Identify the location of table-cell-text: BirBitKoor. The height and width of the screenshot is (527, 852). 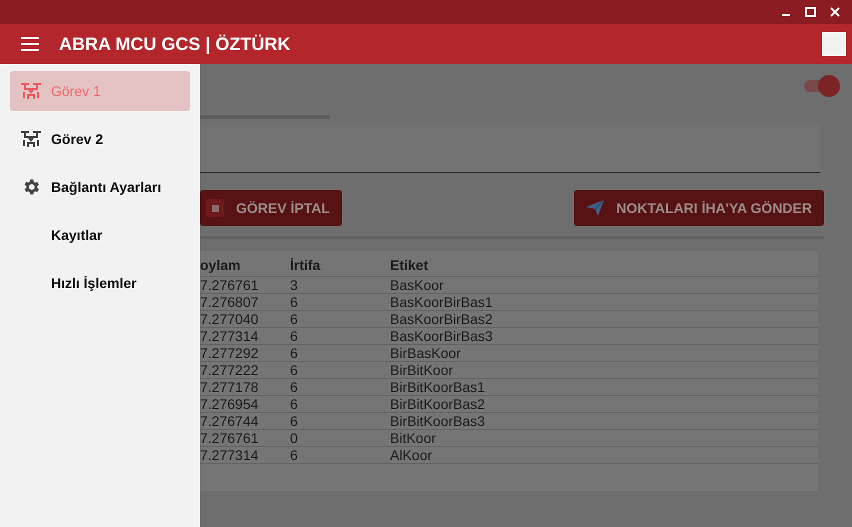
(422, 370).